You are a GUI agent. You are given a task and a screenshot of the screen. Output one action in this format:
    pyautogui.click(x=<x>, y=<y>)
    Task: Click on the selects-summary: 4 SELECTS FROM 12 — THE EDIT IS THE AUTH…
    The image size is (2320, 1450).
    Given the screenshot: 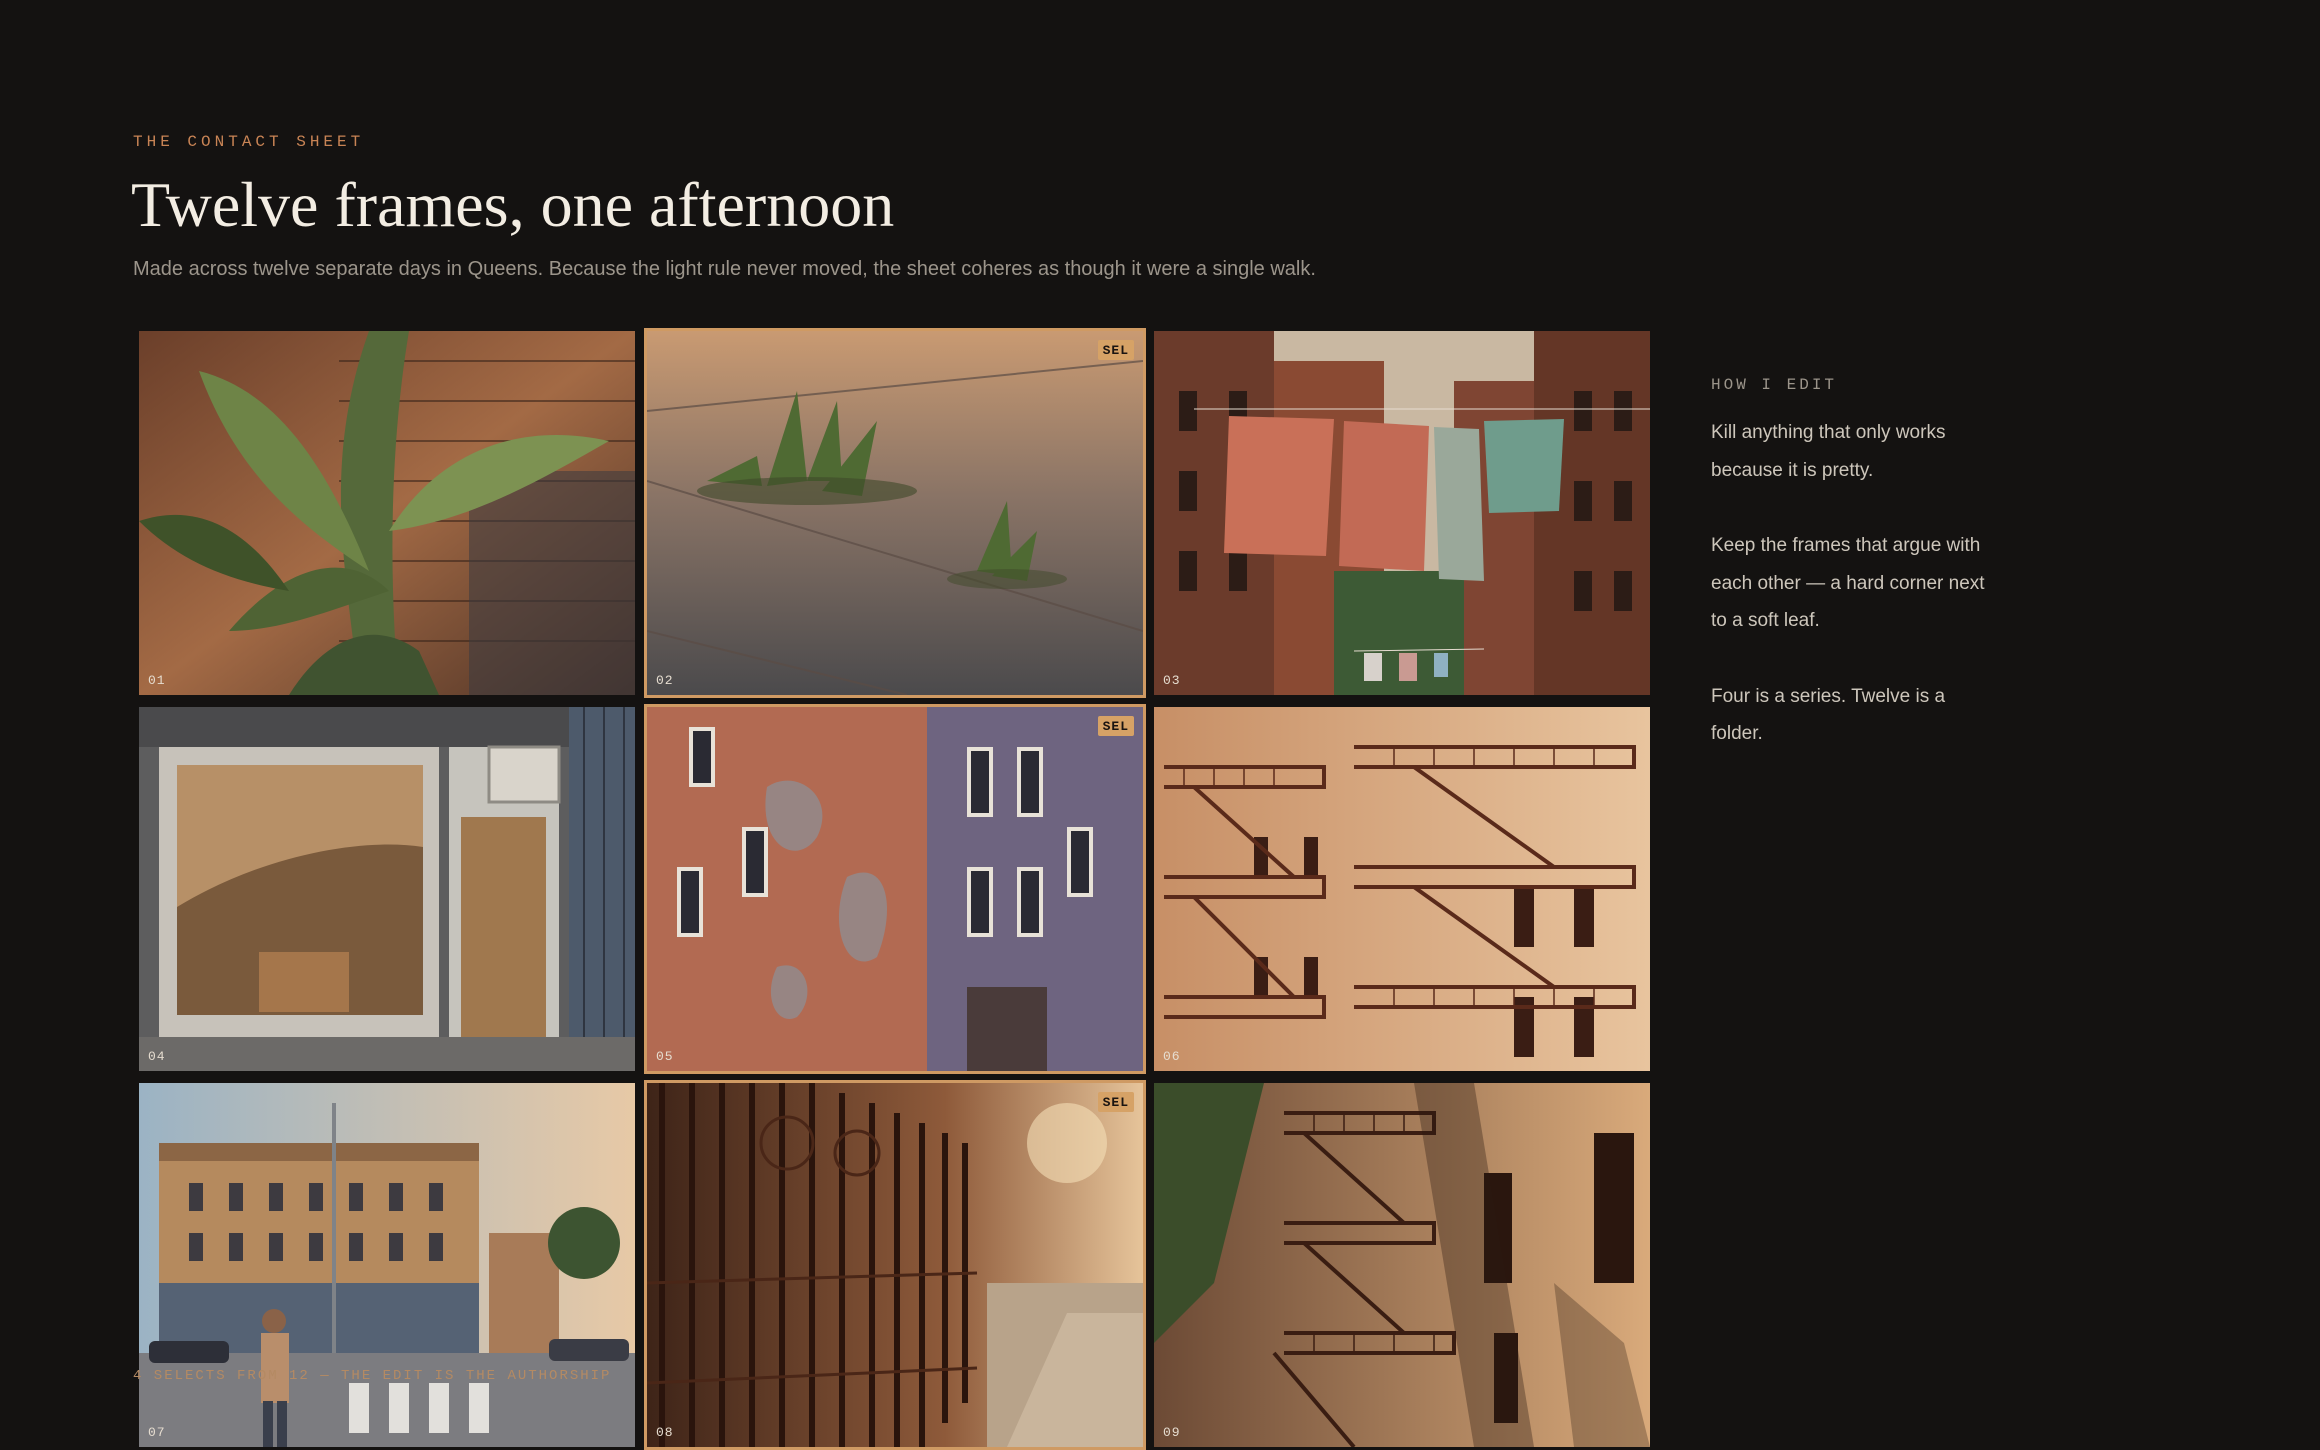 What is the action you would take?
    pyautogui.click(x=372, y=1376)
    